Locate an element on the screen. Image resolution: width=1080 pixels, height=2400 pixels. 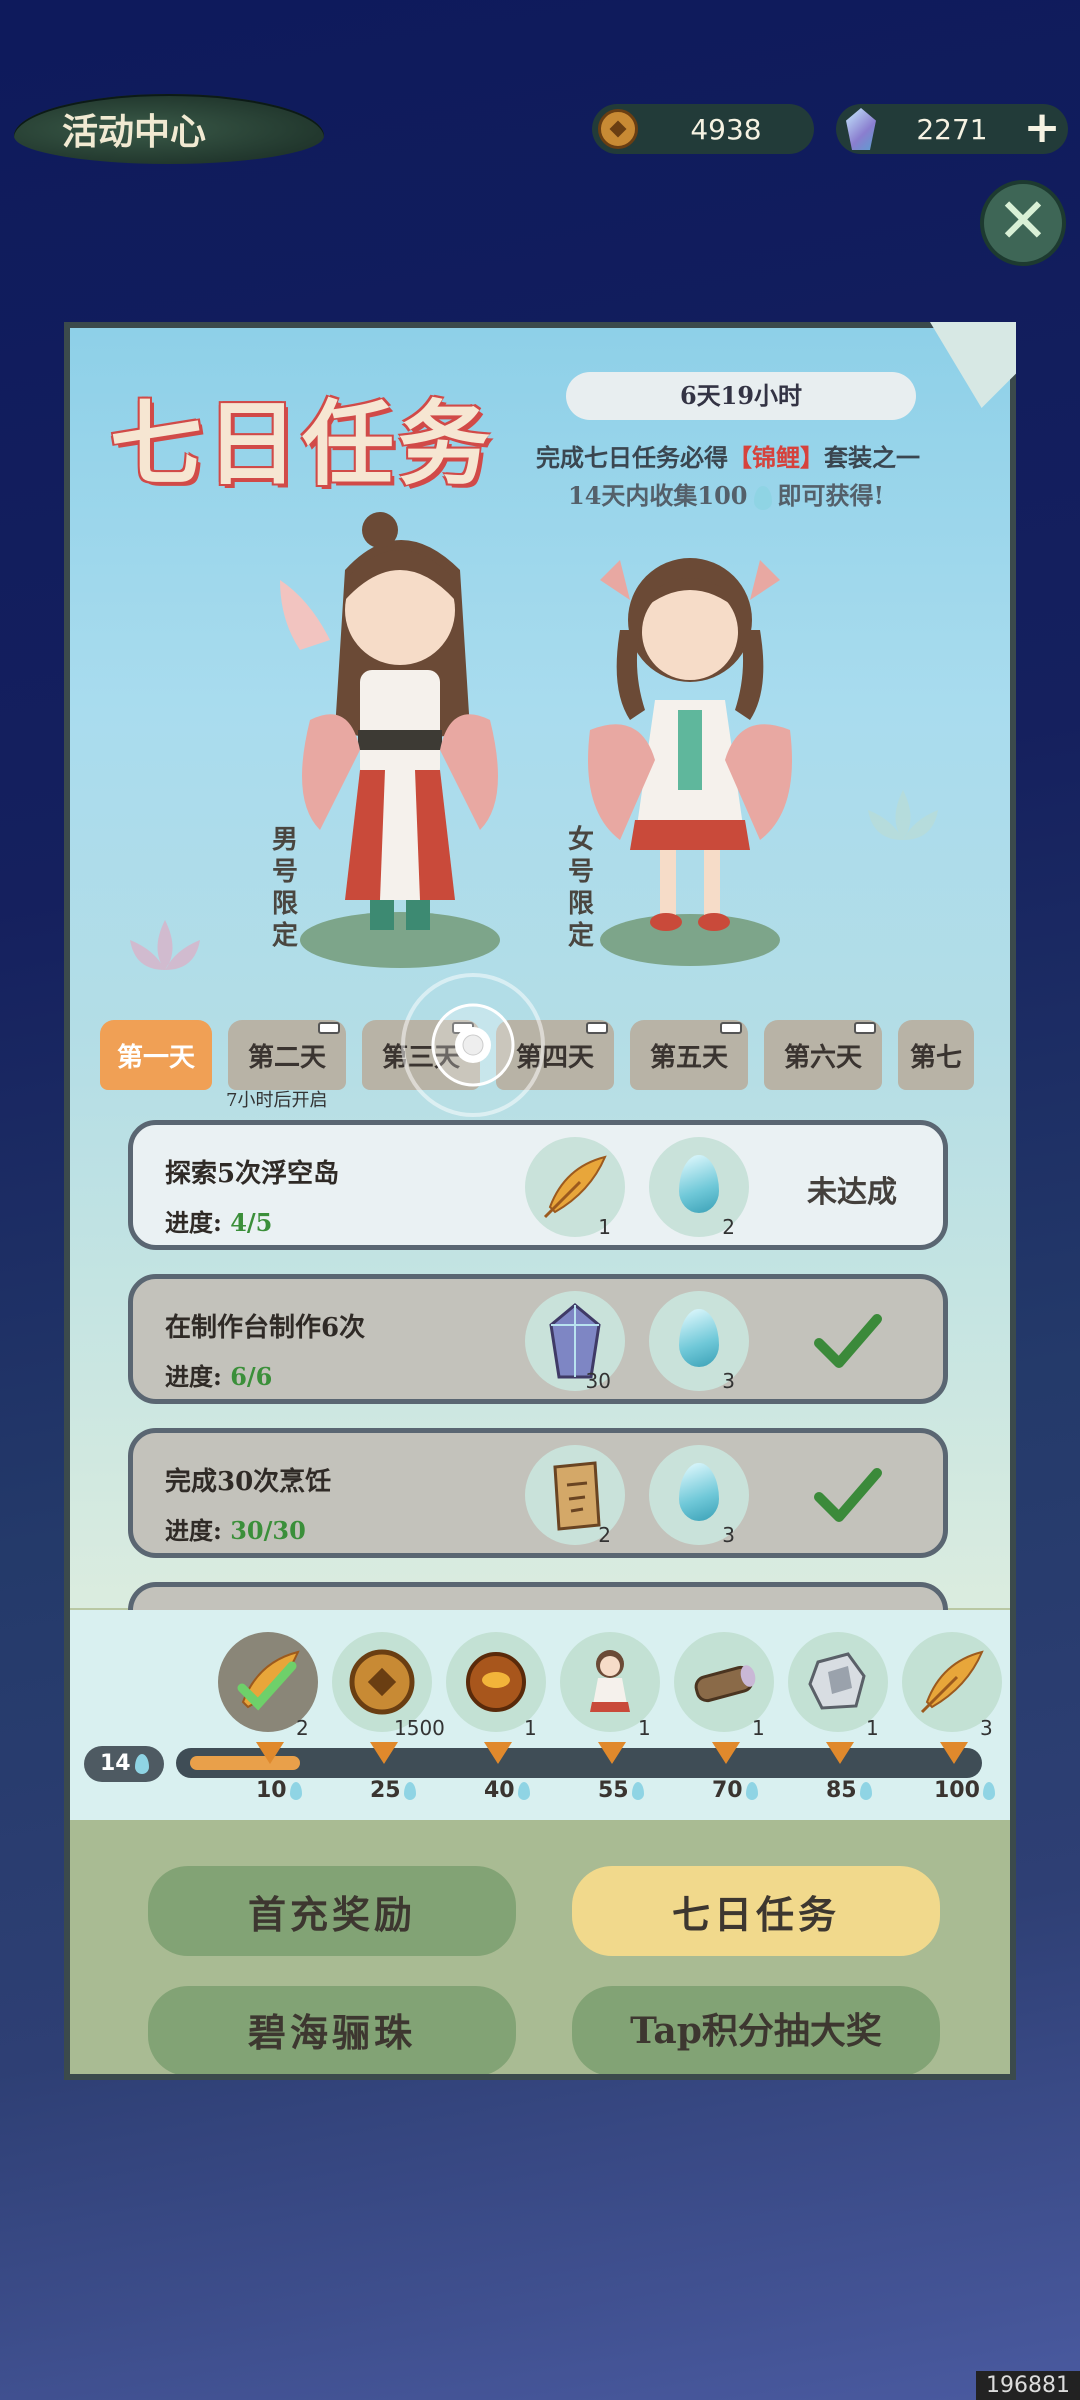
milestone-value-text: 40 is located at coordinates (499, 1790).